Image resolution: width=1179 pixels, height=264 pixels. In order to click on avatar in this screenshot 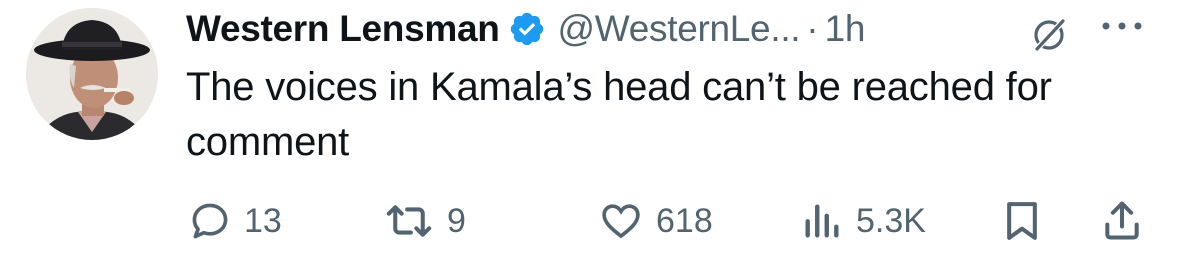, I will do `click(92, 74)`.